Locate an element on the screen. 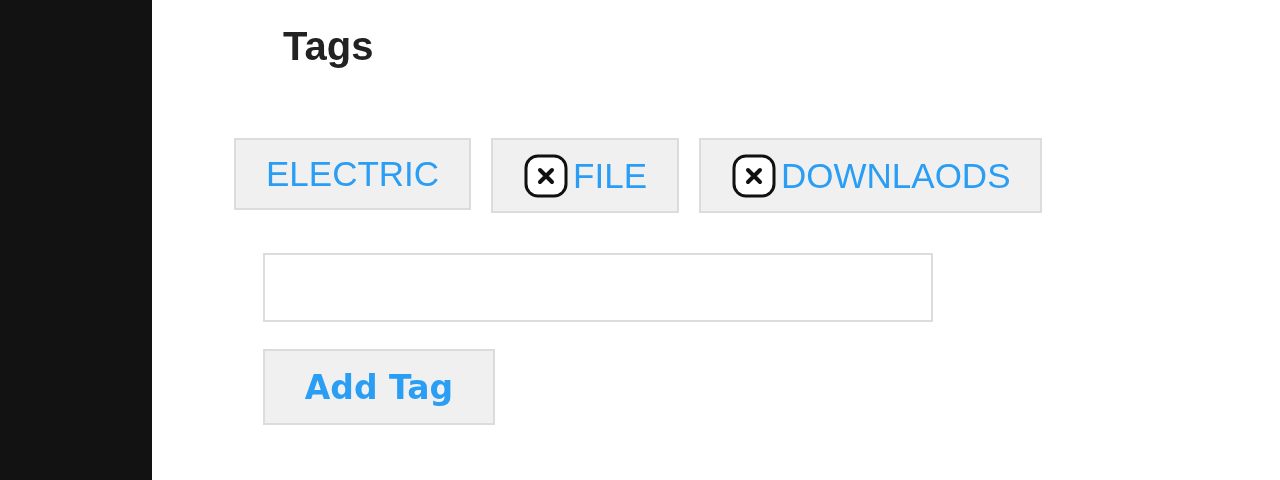 The width and height of the screenshot is (1280, 480). tag-chip: ELECTRIC is located at coordinates (353, 174).